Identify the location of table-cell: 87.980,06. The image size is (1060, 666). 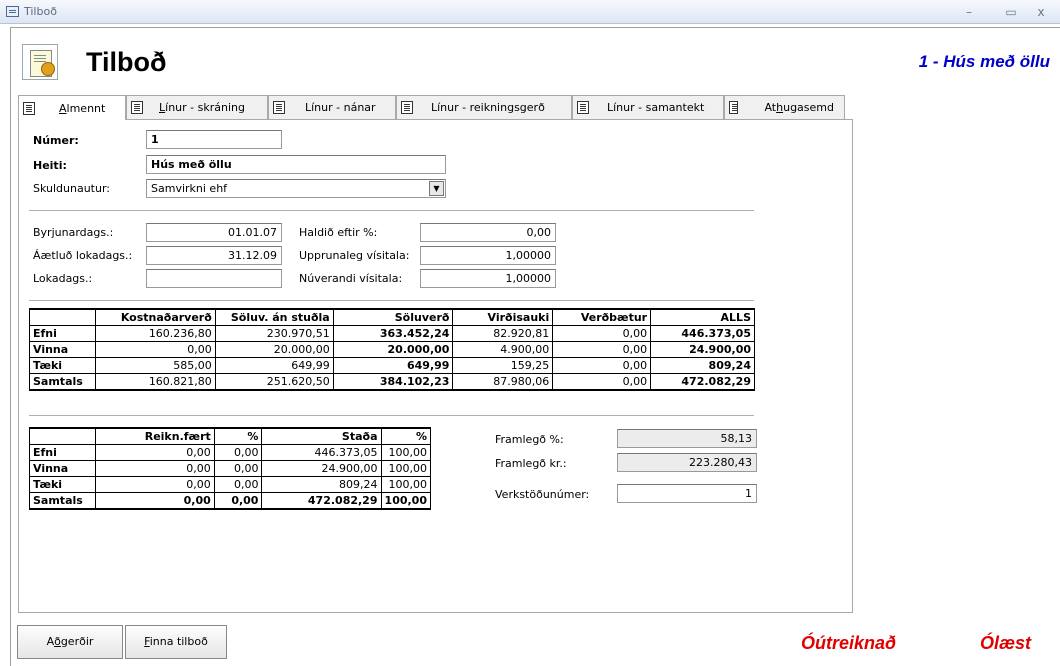
(503, 382).